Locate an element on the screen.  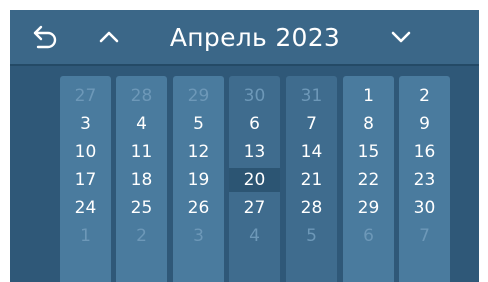
other-month-day-cell: 29 is located at coordinates (198, 96).